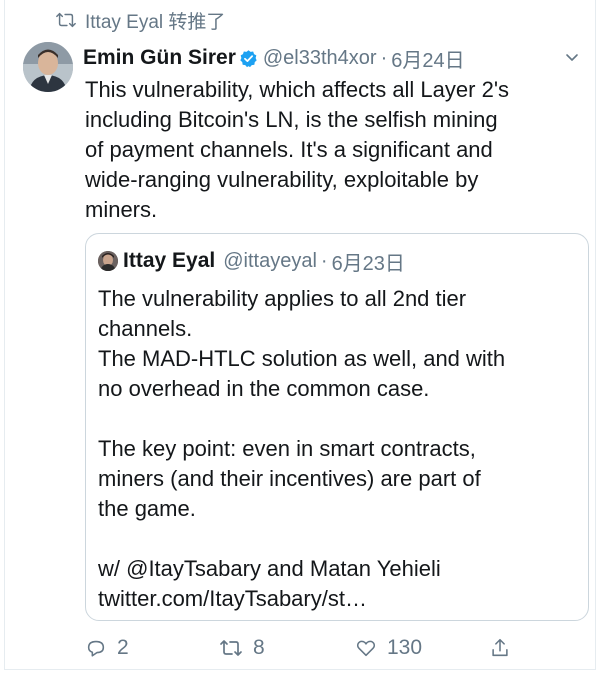 This screenshot has height=676, width=602. Describe the element at coordinates (572, 57) in the screenshot. I see `chevron-down-icon` at that location.